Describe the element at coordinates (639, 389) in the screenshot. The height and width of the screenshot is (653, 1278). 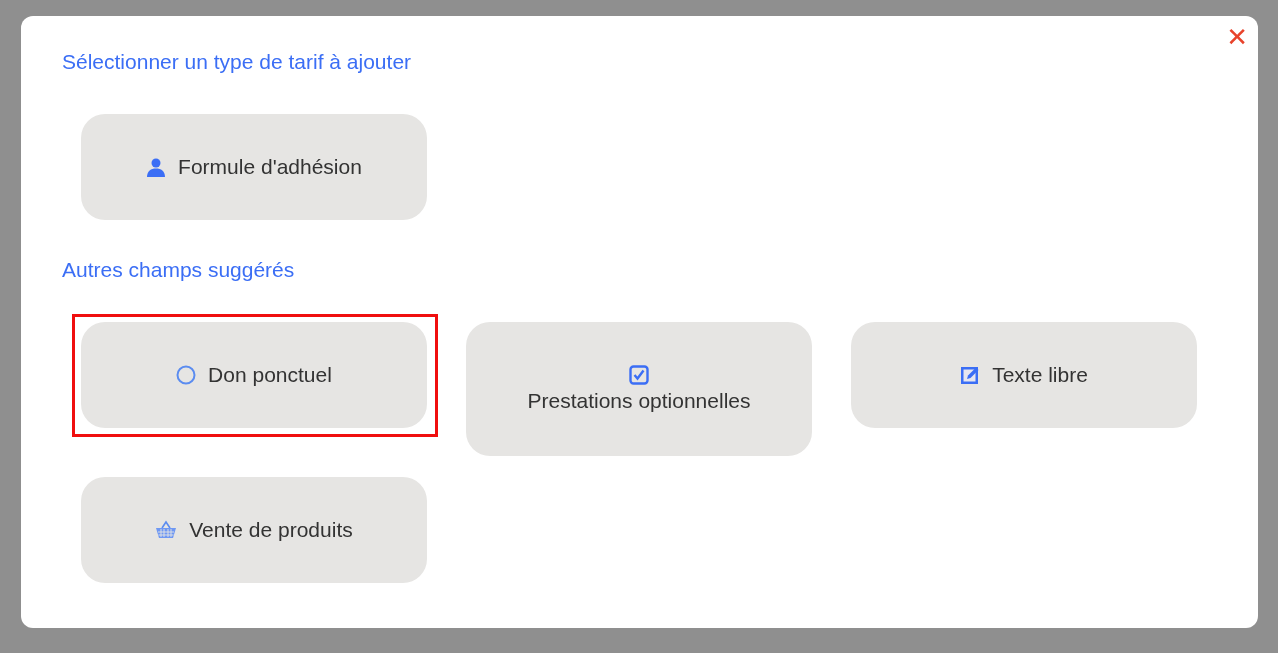
I see `option-button: Prestations optionnelles` at that location.